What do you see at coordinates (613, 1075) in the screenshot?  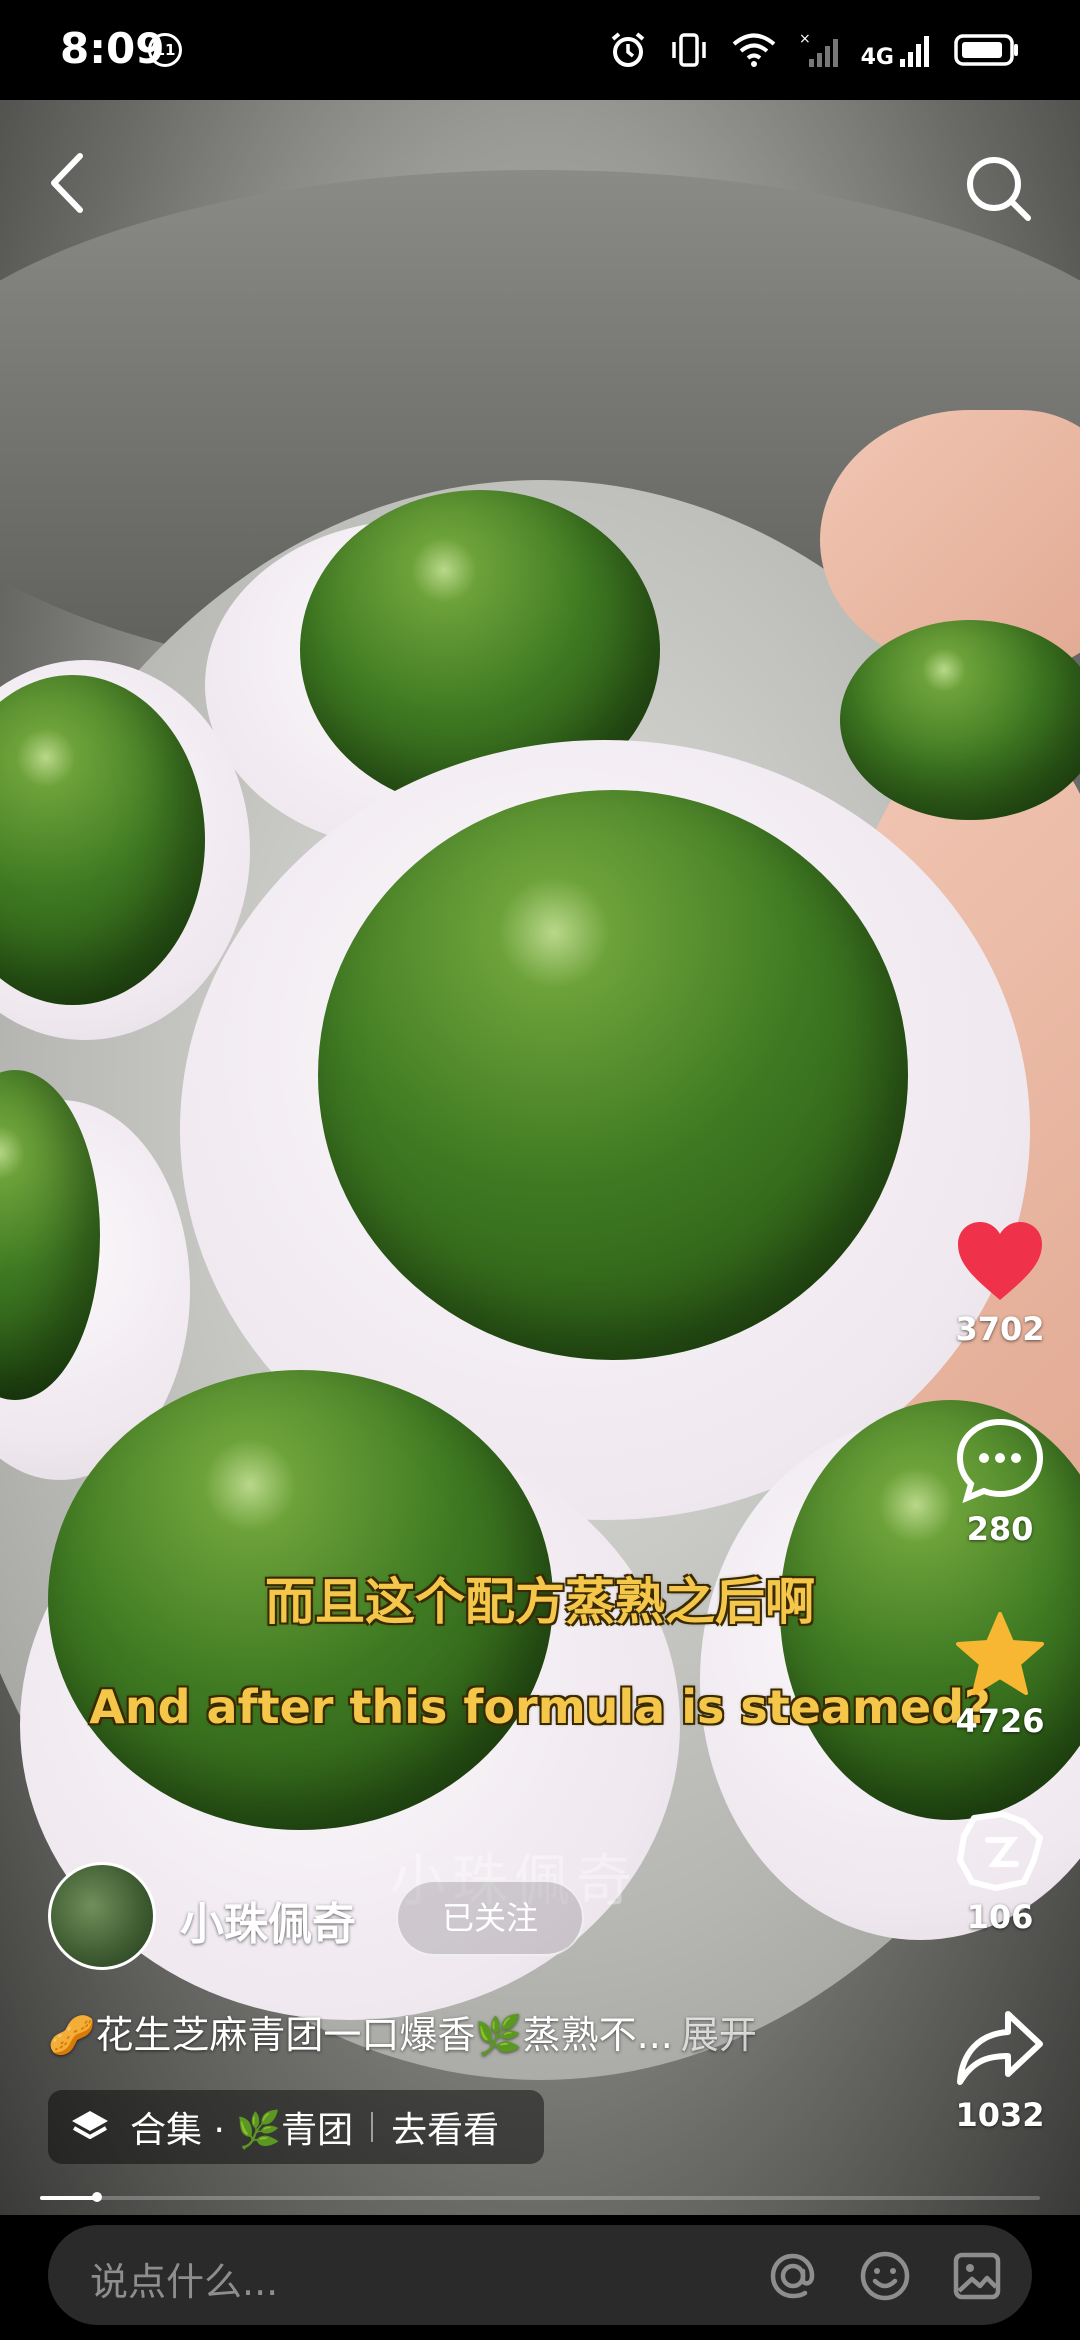 I see `qingtuan-ball-main` at bounding box center [613, 1075].